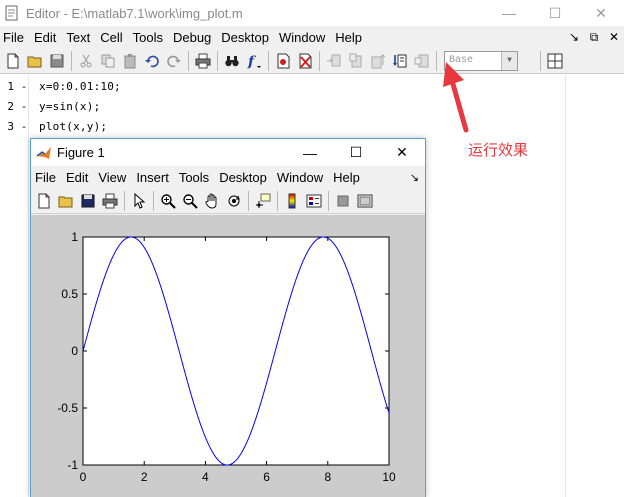  I want to click on open-file-button, so click(35, 61).